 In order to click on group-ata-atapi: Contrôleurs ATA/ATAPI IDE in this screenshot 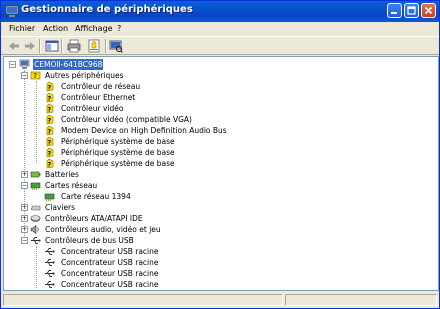, I will do `click(105, 218)`.